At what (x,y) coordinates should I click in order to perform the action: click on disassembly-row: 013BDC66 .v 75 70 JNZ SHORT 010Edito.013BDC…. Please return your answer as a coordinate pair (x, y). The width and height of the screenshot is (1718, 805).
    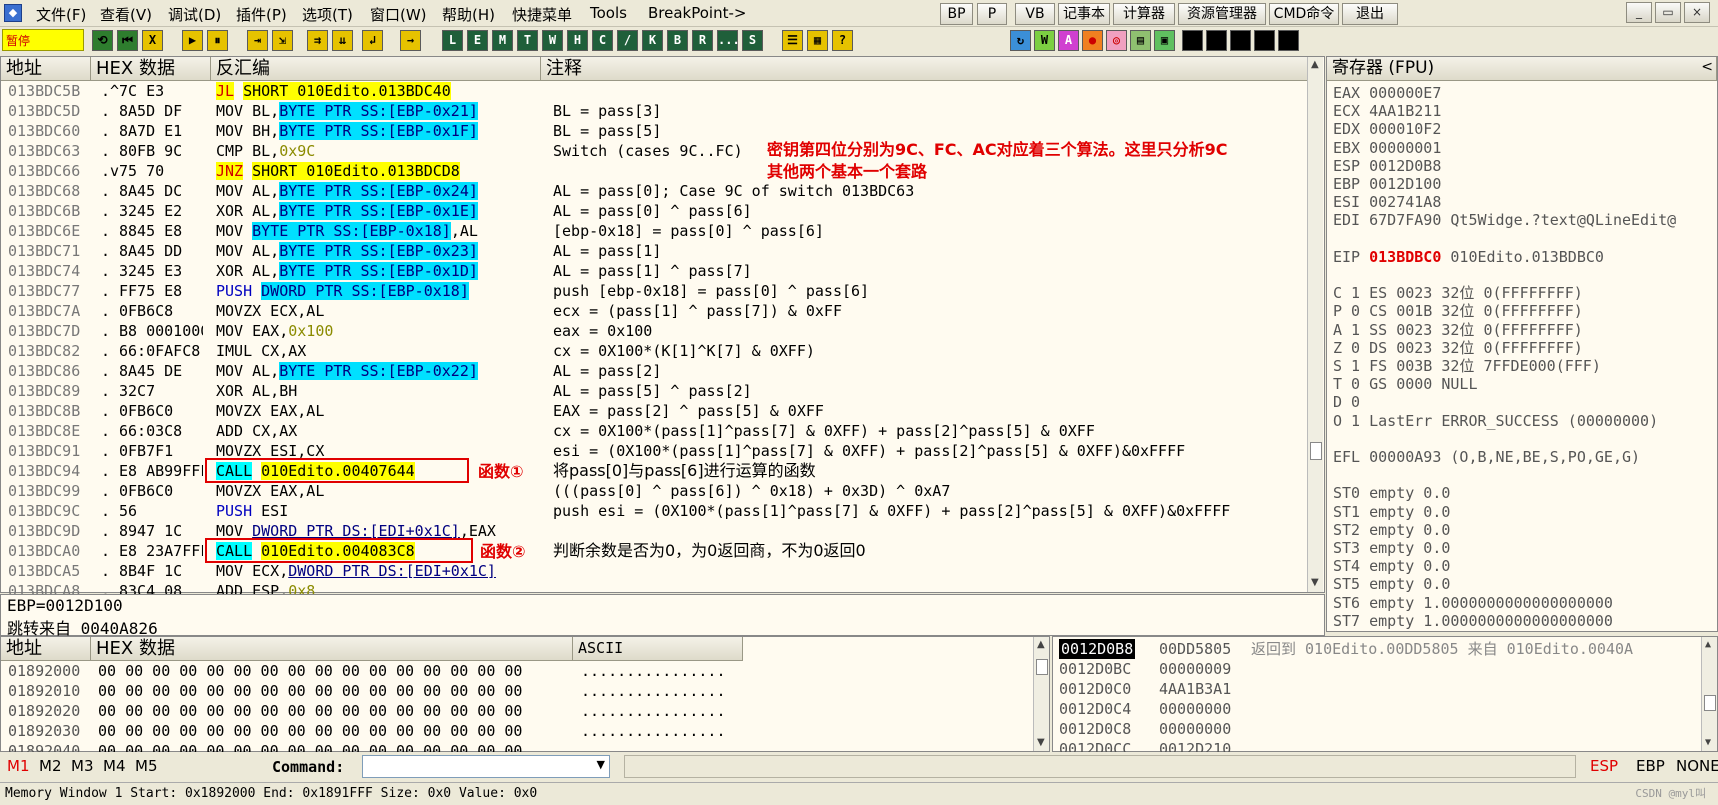
    Looking at the image, I should click on (656, 171).